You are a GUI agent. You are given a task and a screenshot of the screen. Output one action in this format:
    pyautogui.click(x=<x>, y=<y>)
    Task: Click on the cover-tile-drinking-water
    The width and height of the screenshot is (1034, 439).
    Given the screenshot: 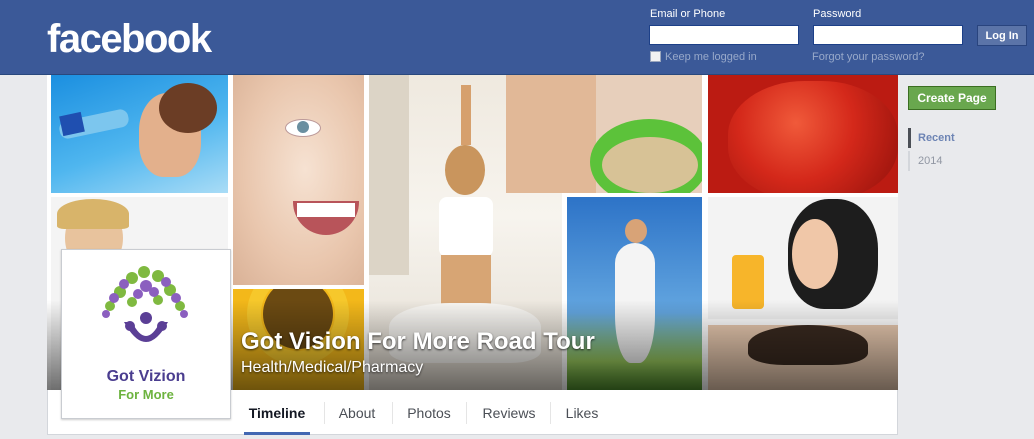 What is the action you would take?
    pyautogui.click(x=139, y=134)
    